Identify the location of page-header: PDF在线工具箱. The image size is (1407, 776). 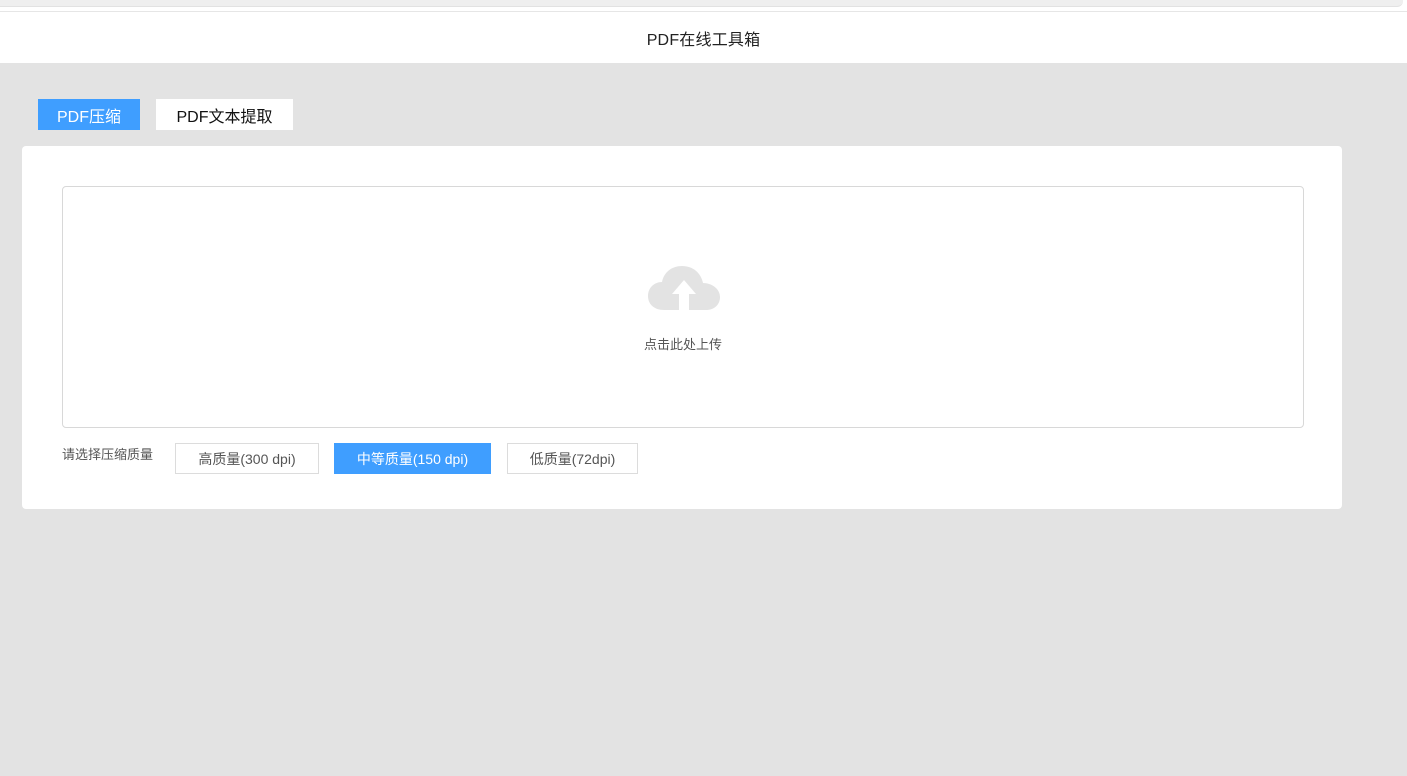
(703, 37).